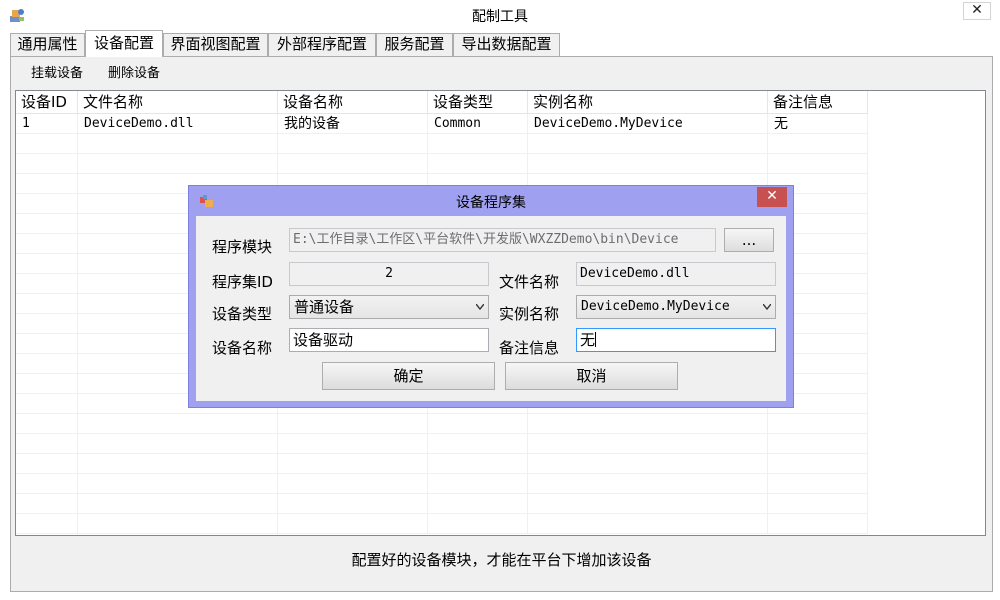 This screenshot has height=600, width=1000. Describe the element at coordinates (47, 102) in the screenshot. I see `column-header-device-id: 设备ID` at that location.